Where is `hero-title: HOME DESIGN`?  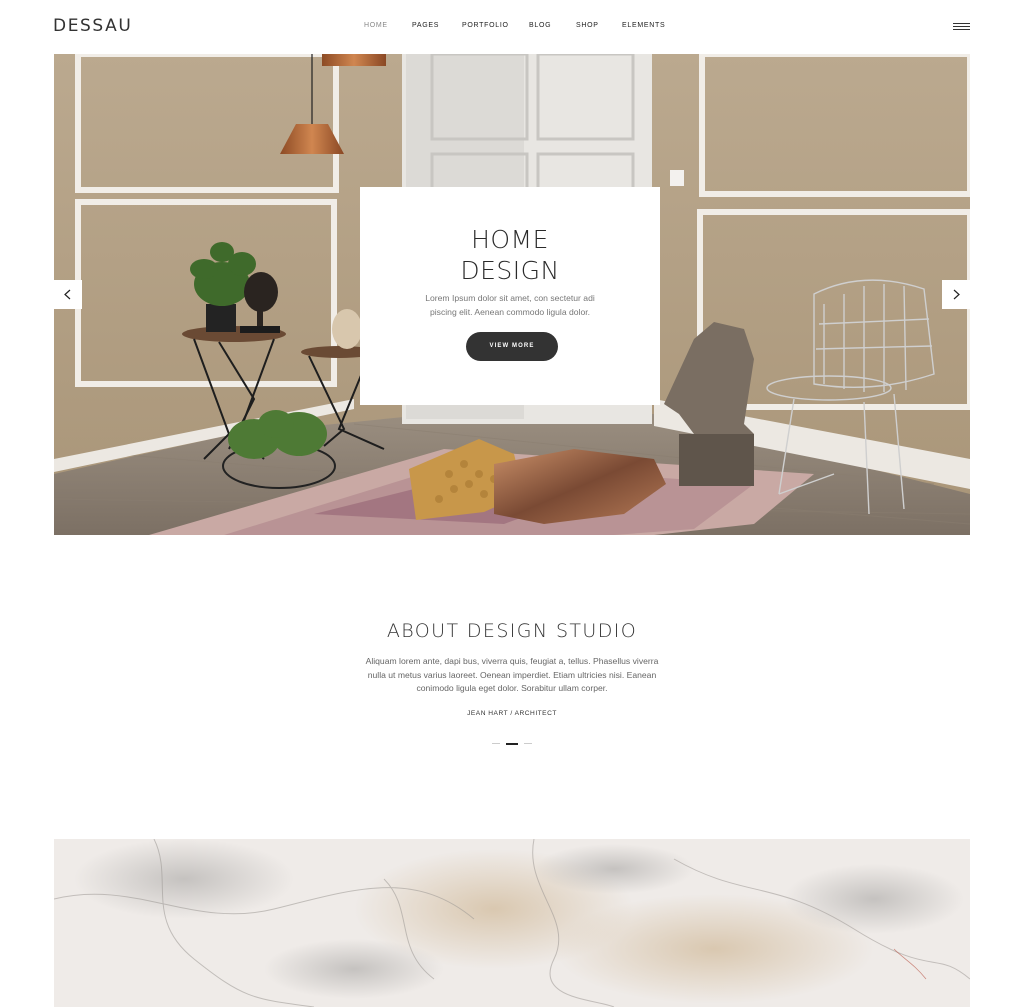 hero-title: HOME DESIGN is located at coordinates (510, 255).